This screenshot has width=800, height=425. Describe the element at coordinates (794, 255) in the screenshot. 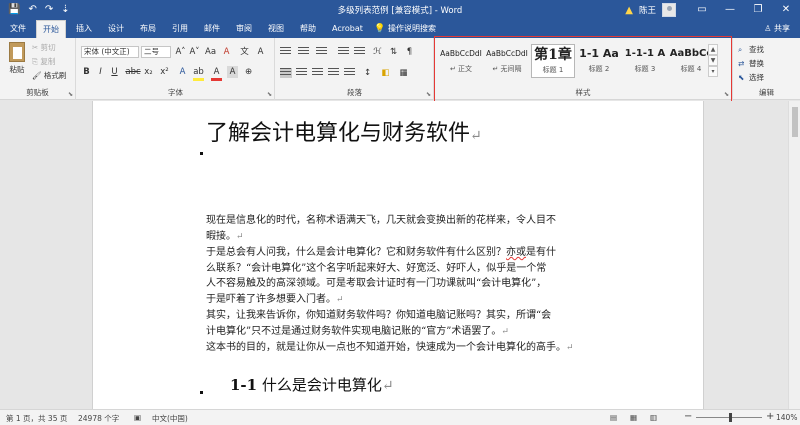

I see `vertical-scrollbar` at that location.